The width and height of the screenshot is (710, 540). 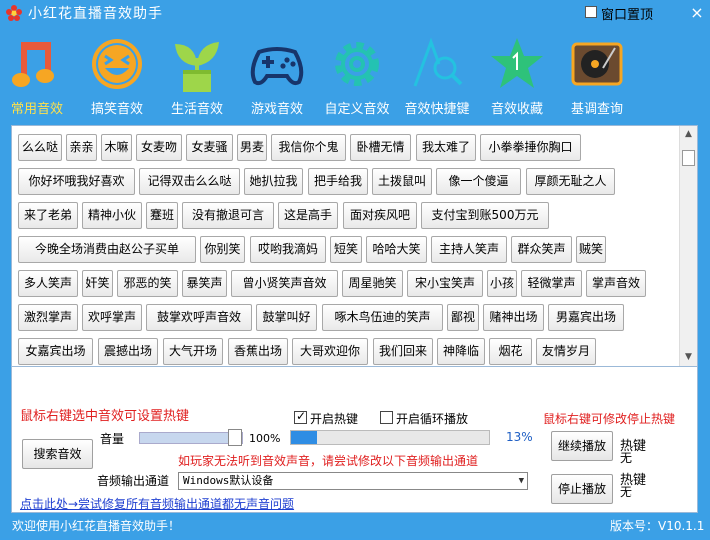 I want to click on sound-button: 掌声音效, so click(x=616, y=283).